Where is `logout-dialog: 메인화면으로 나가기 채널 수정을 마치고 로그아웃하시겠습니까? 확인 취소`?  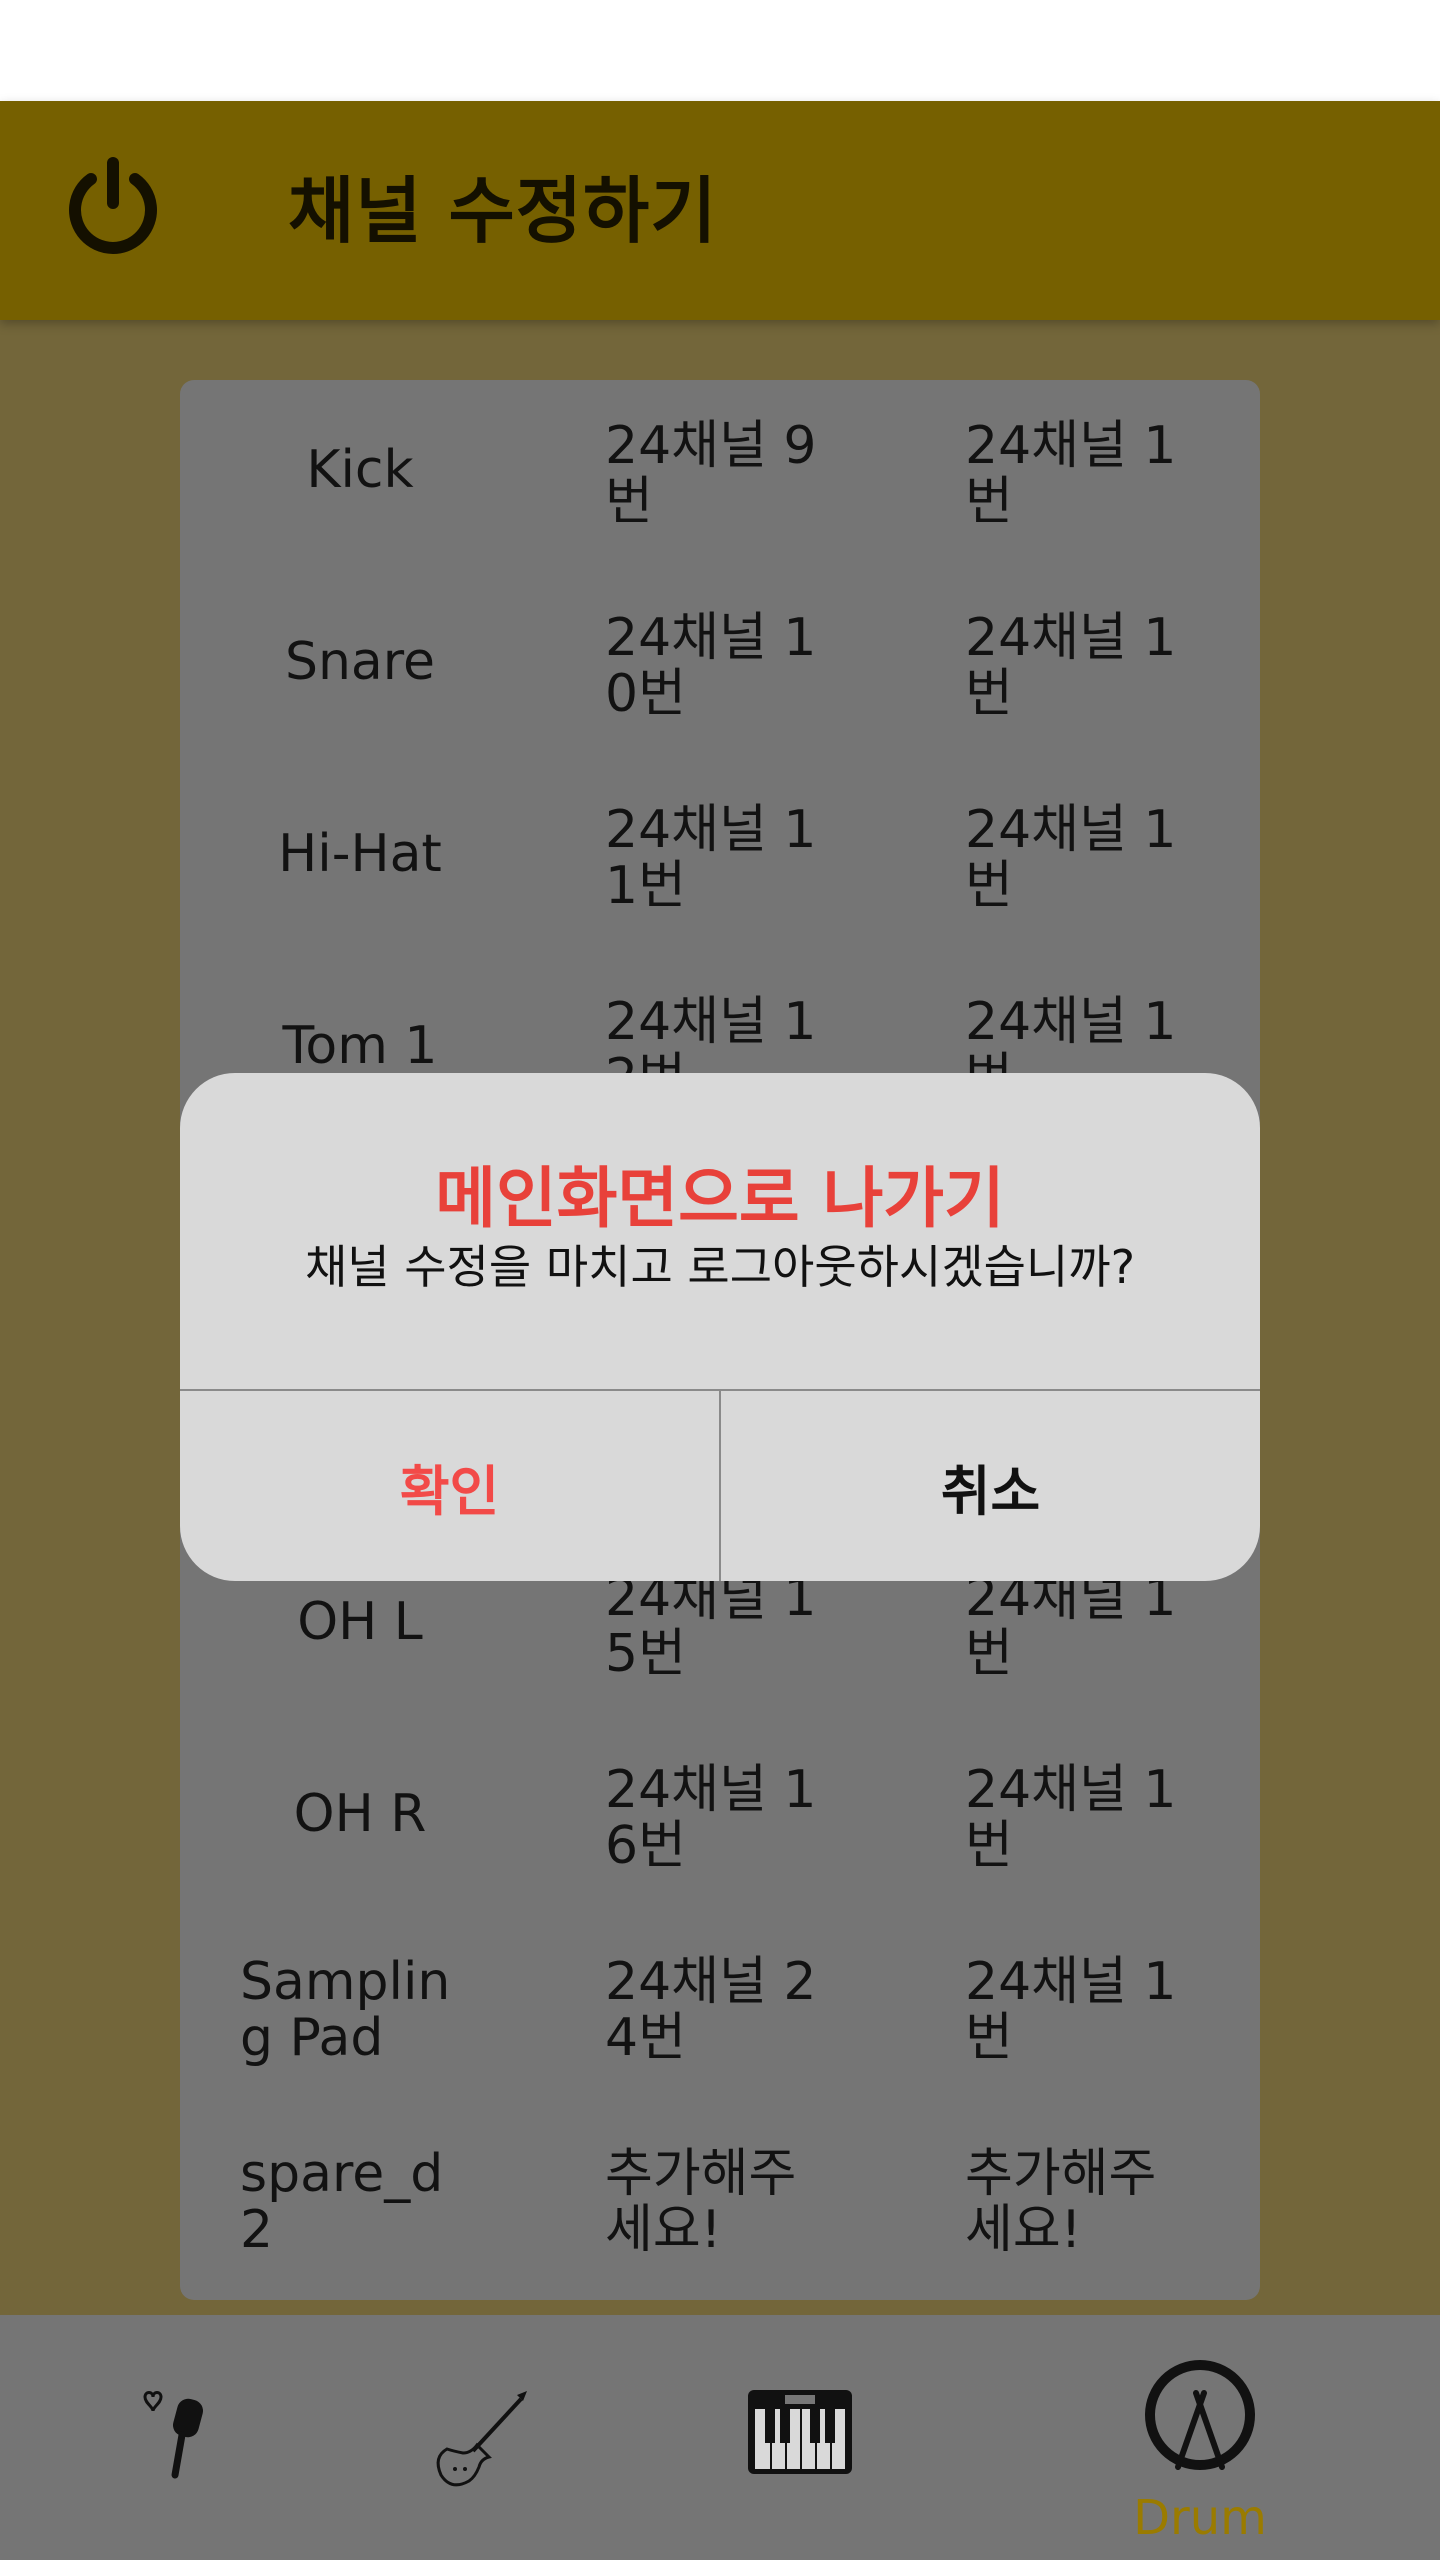 logout-dialog: 메인화면으로 나가기 채널 수정을 마치고 로그아웃하시겠습니까? 확인 취소 is located at coordinates (720, 1327).